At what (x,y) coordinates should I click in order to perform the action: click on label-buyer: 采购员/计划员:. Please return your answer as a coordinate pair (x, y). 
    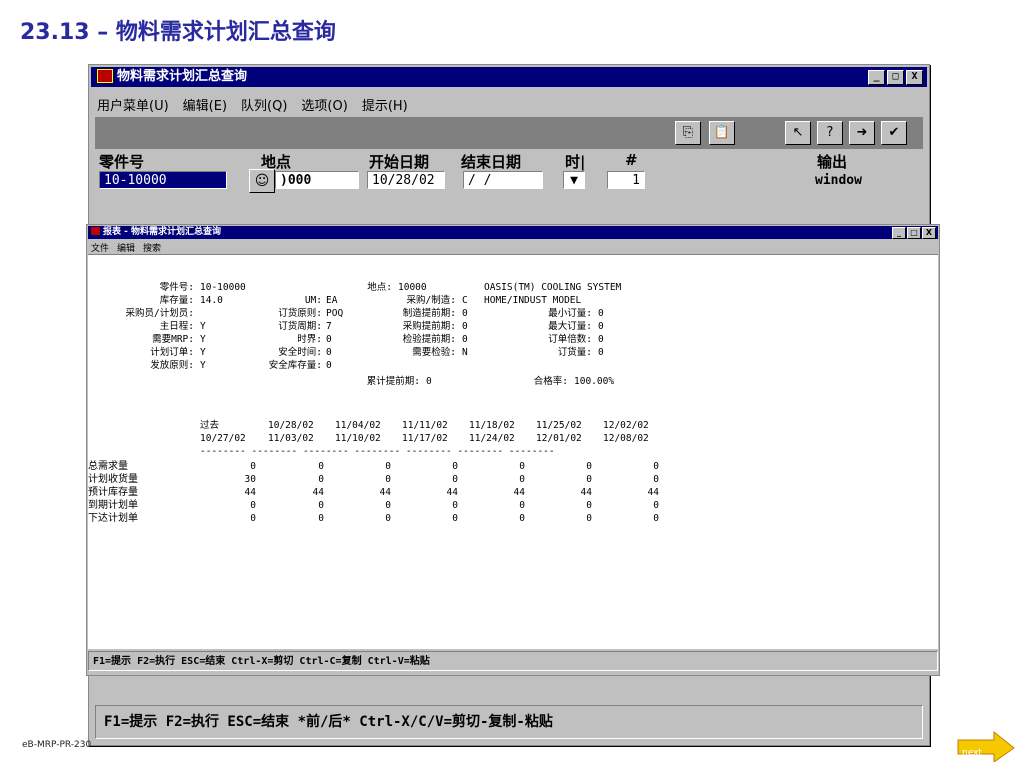
    Looking at the image, I should click on (159, 313).